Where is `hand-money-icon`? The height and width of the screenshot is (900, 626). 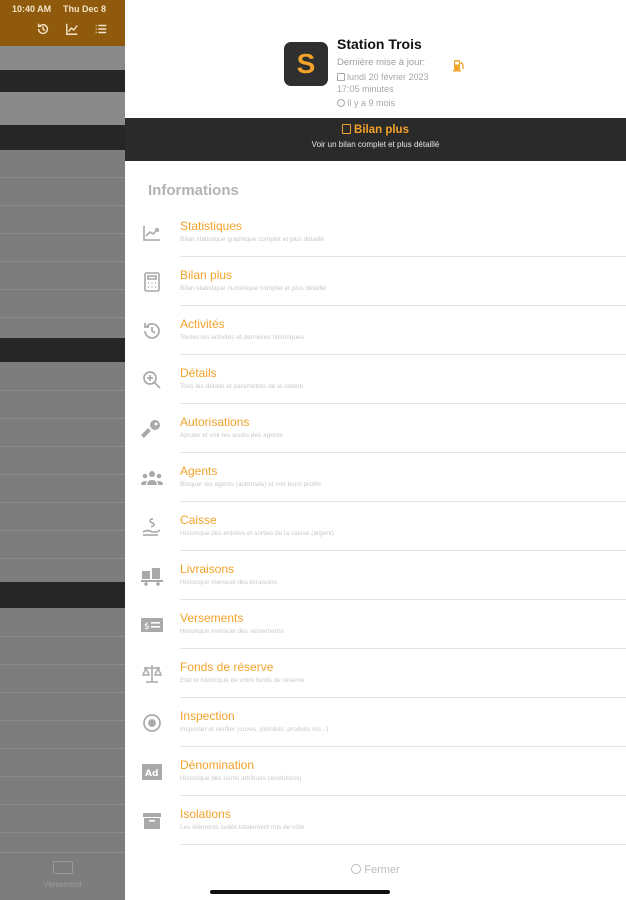 hand-money-icon is located at coordinates (152, 527).